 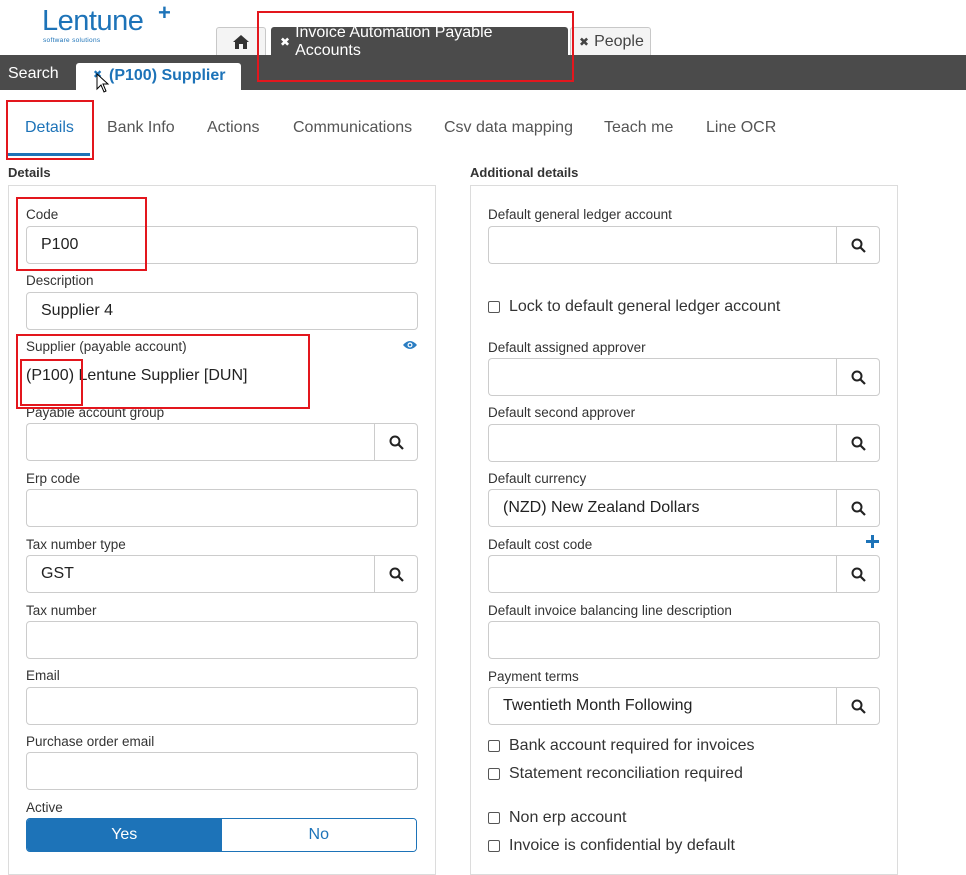 I want to click on subtab-line-ocr: Line OCR, so click(x=741, y=128).